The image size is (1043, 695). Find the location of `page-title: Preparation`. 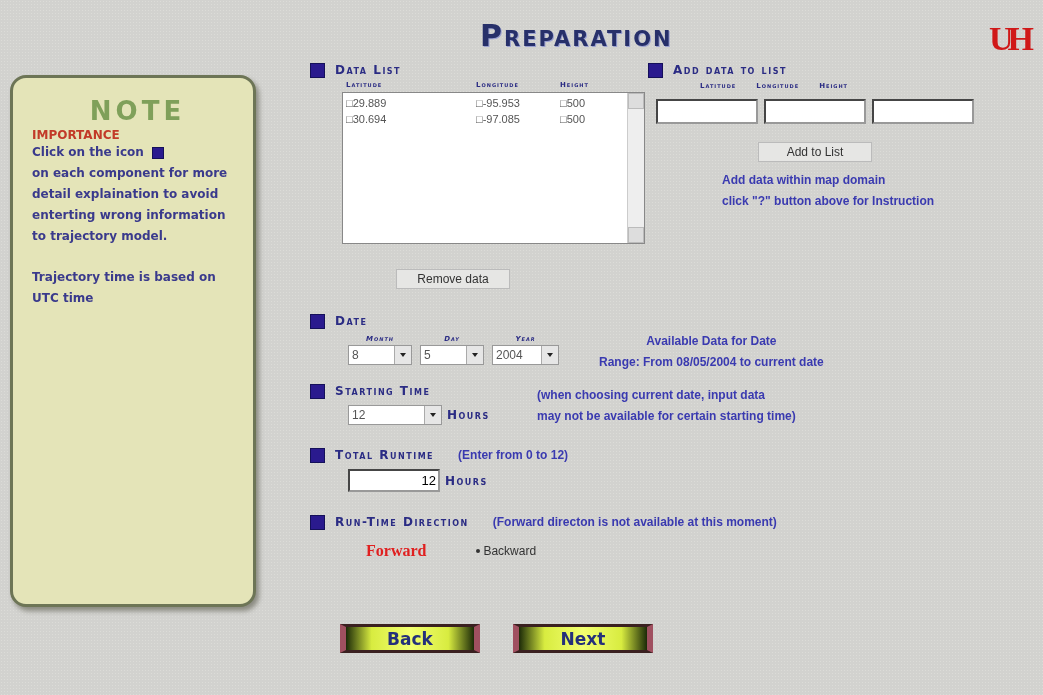

page-title: Preparation is located at coordinates (576, 35).